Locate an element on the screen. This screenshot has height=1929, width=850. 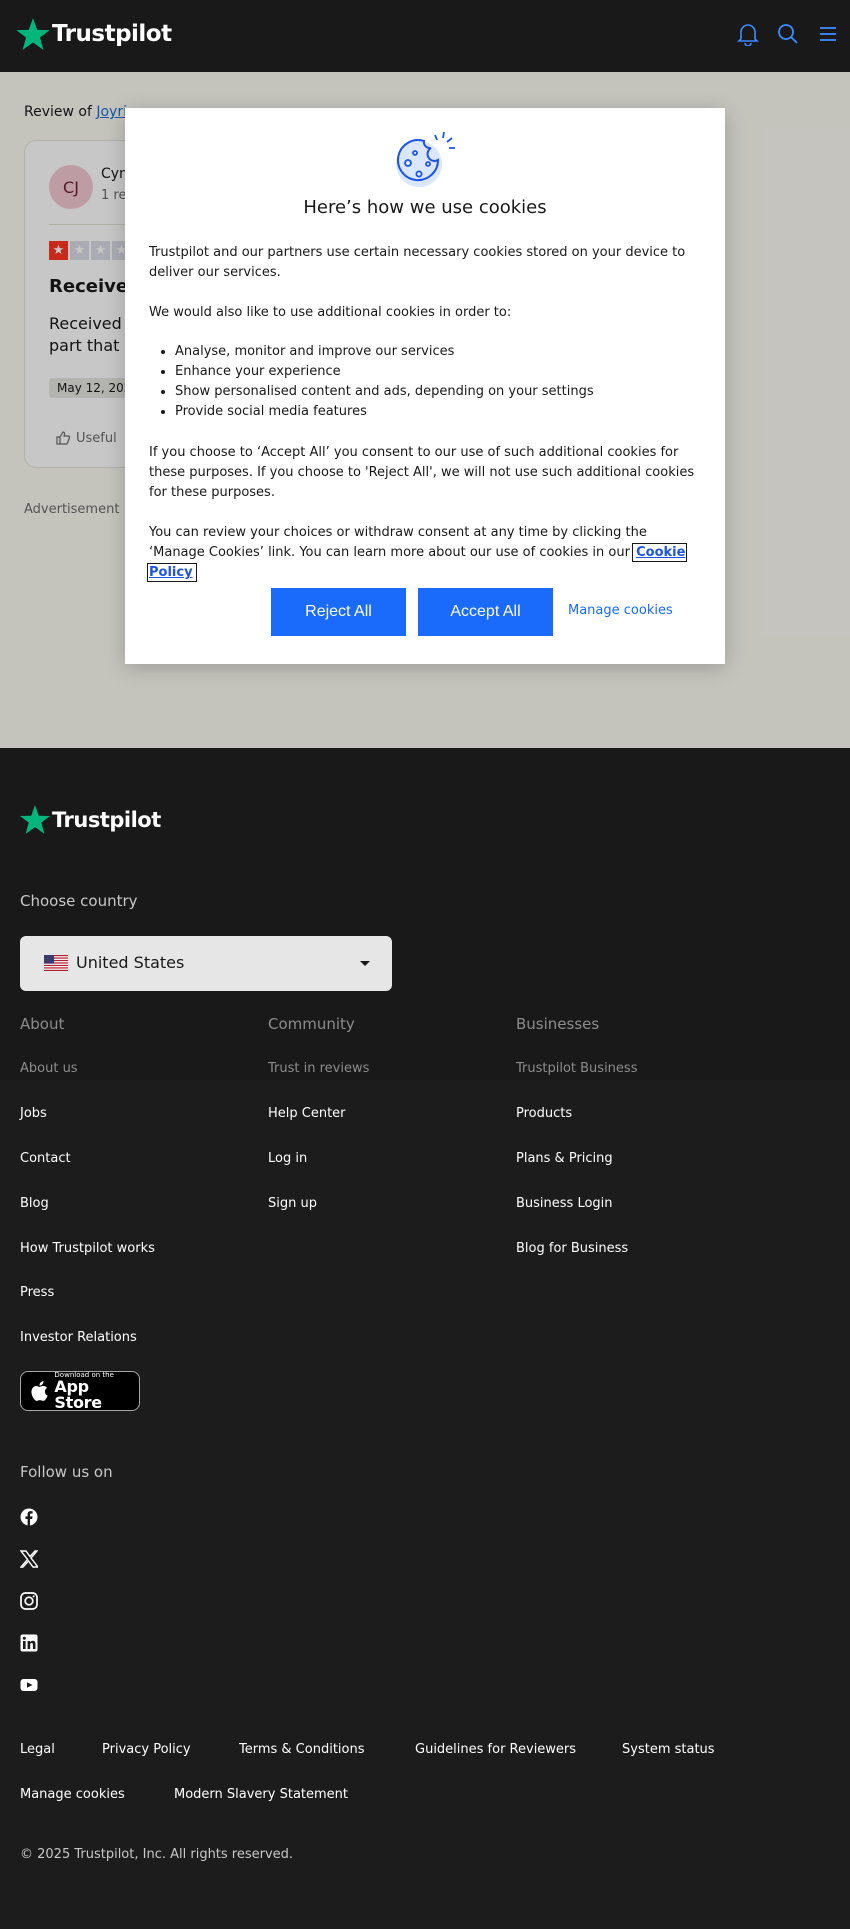
footer-link-business-login: Business Login is located at coordinates (564, 1203).